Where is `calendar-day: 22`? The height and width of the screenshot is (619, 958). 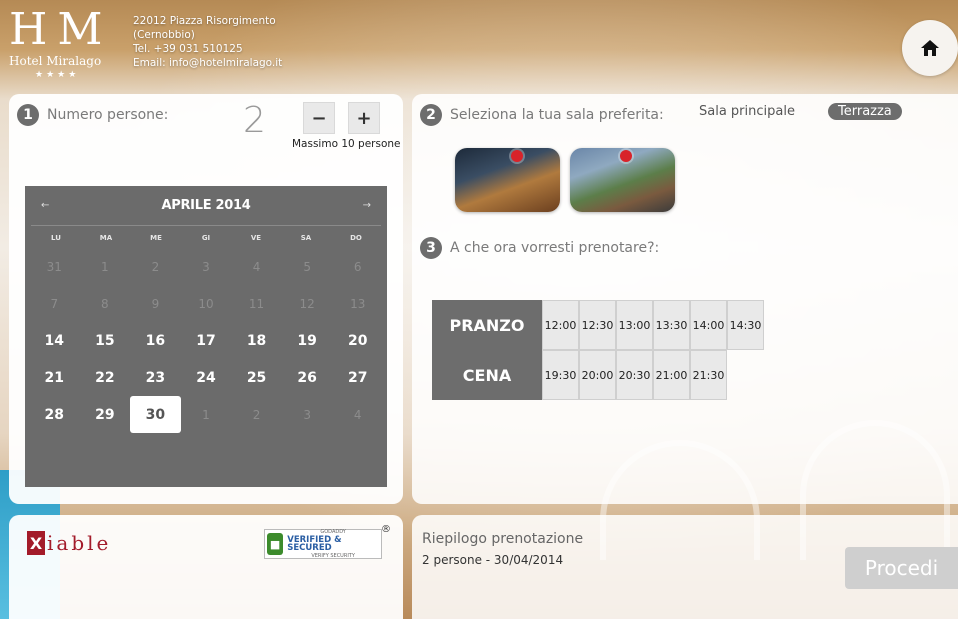
calendar-day: 22 is located at coordinates (105, 377).